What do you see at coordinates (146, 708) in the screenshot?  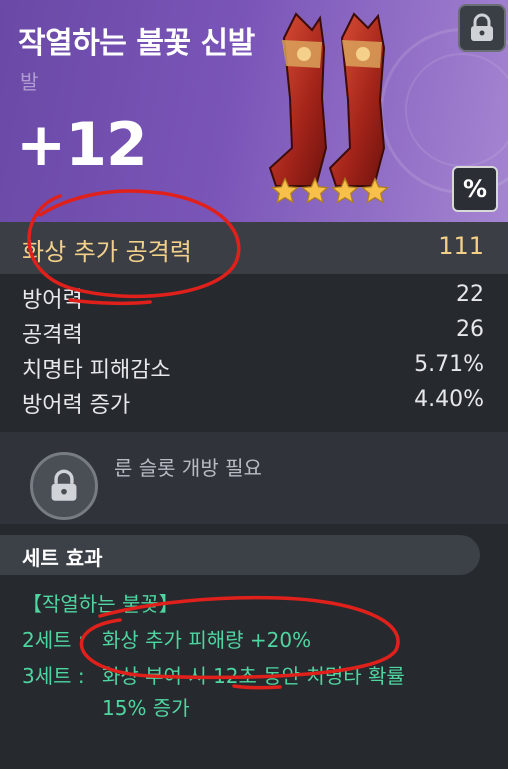 I see `set-effect-text-cont: 15% 증가` at bounding box center [146, 708].